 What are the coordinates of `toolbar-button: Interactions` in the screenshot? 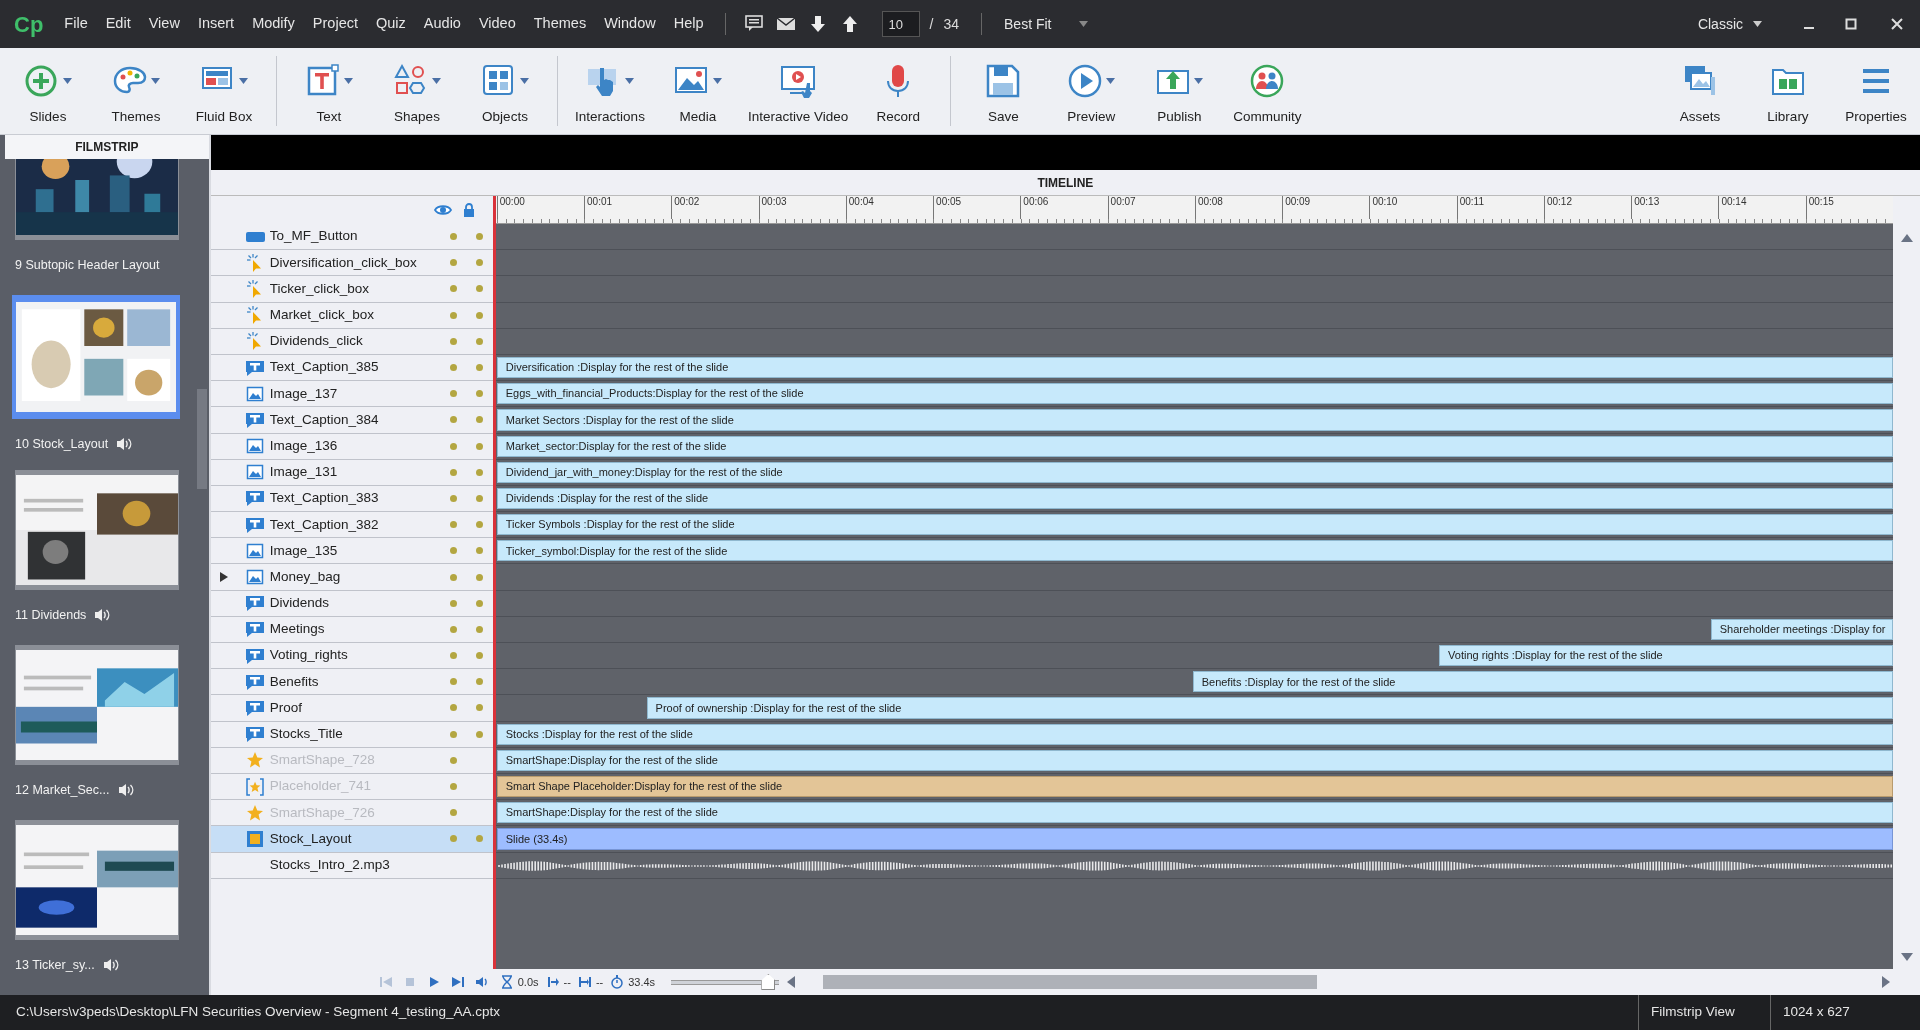 It's located at (610, 91).